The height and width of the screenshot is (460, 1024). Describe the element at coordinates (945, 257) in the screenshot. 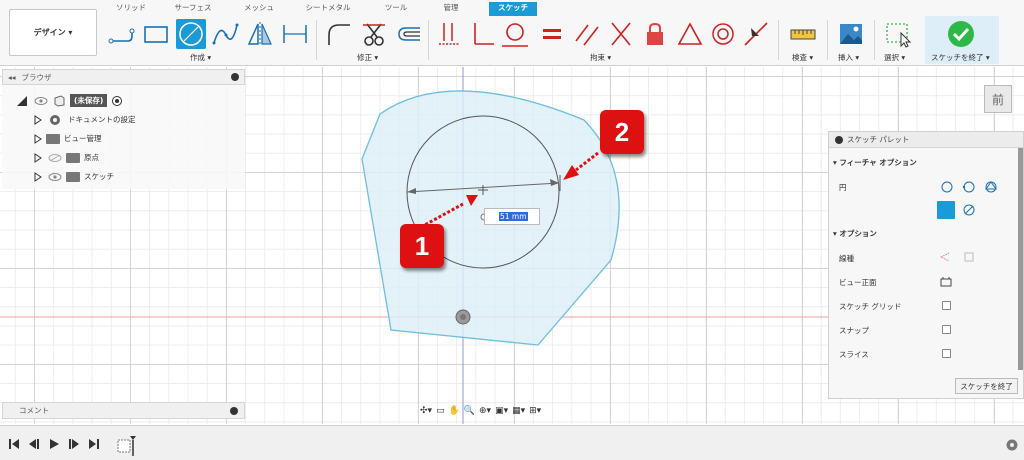

I see `construction-line-icon` at that location.